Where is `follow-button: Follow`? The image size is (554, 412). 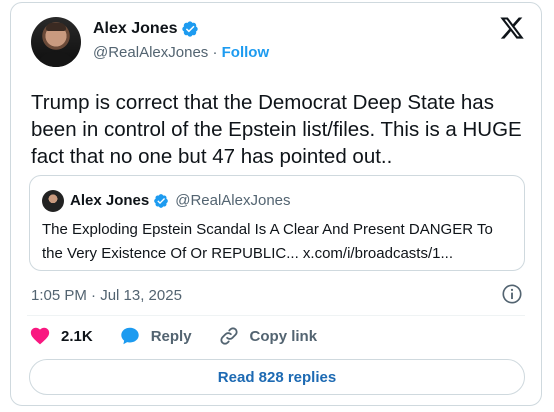 follow-button: Follow is located at coordinates (246, 52).